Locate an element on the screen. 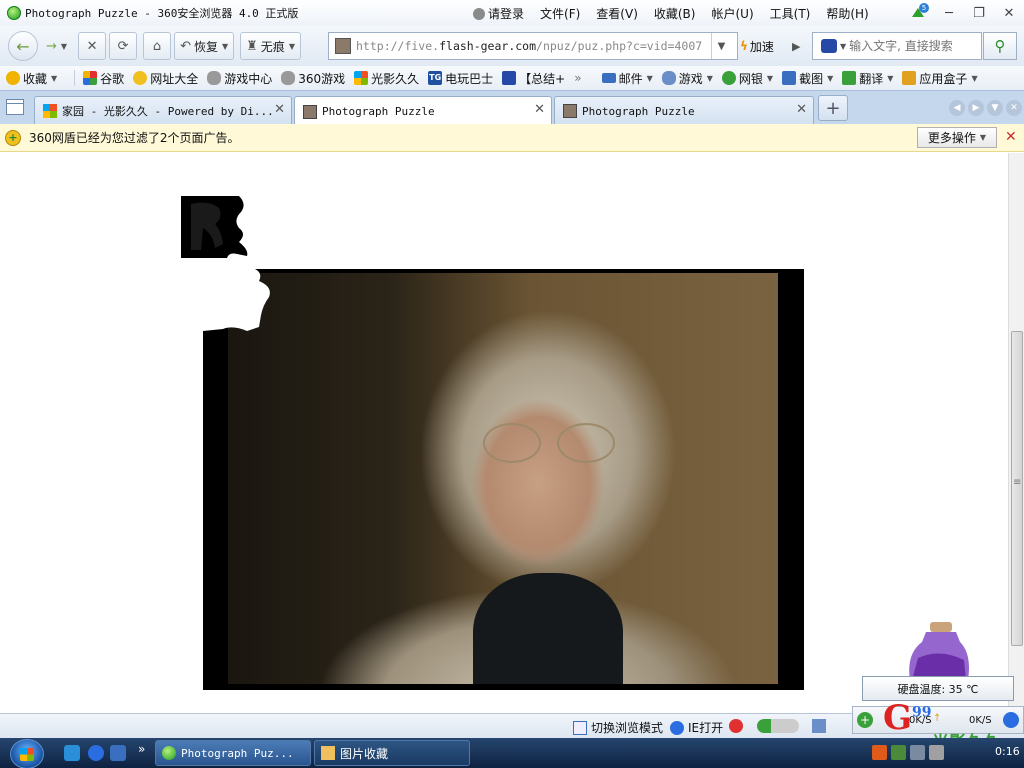  fav-item-site-nav: 网址大全 is located at coordinates (165, 78).